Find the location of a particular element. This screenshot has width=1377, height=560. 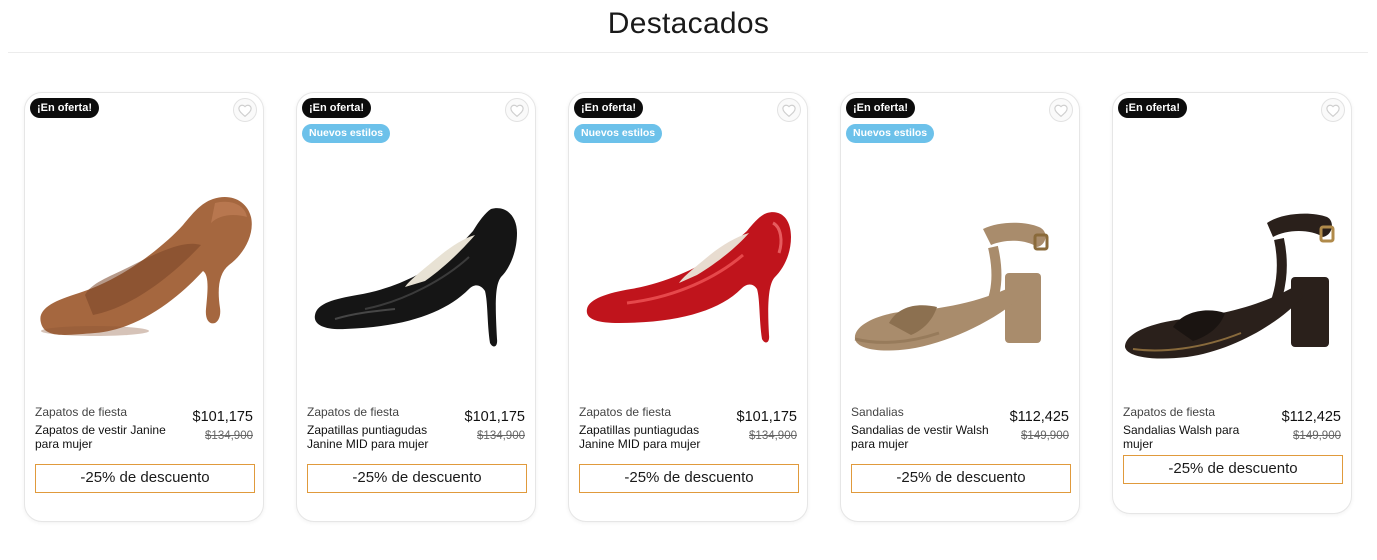

section-title: Destacados is located at coordinates (688, 23).